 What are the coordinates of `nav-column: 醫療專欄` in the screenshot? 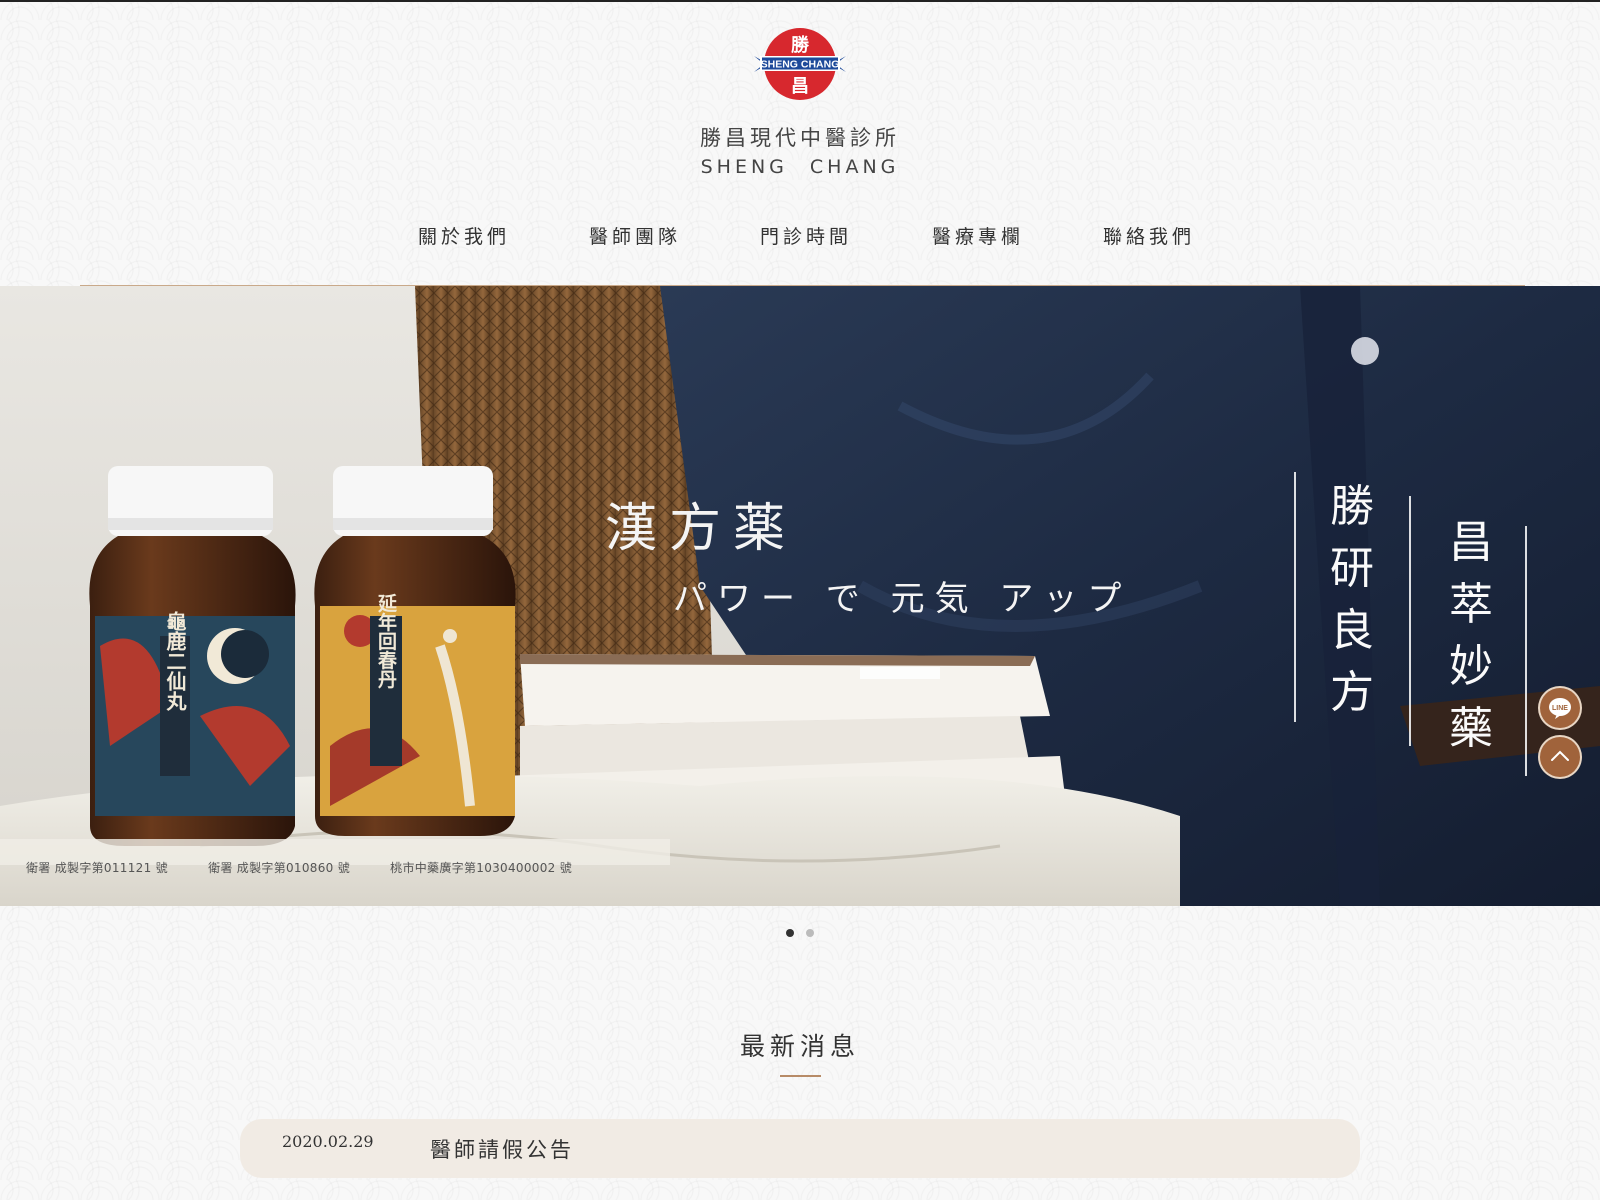 It's located at (978, 235).